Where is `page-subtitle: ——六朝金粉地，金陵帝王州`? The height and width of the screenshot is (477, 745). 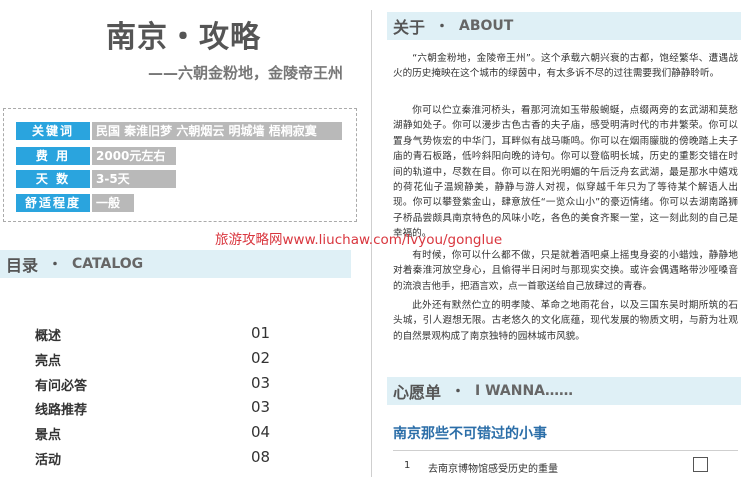
page-subtitle: ——六朝金粉地，金陵帝王州 is located at coordinates (246, 73).